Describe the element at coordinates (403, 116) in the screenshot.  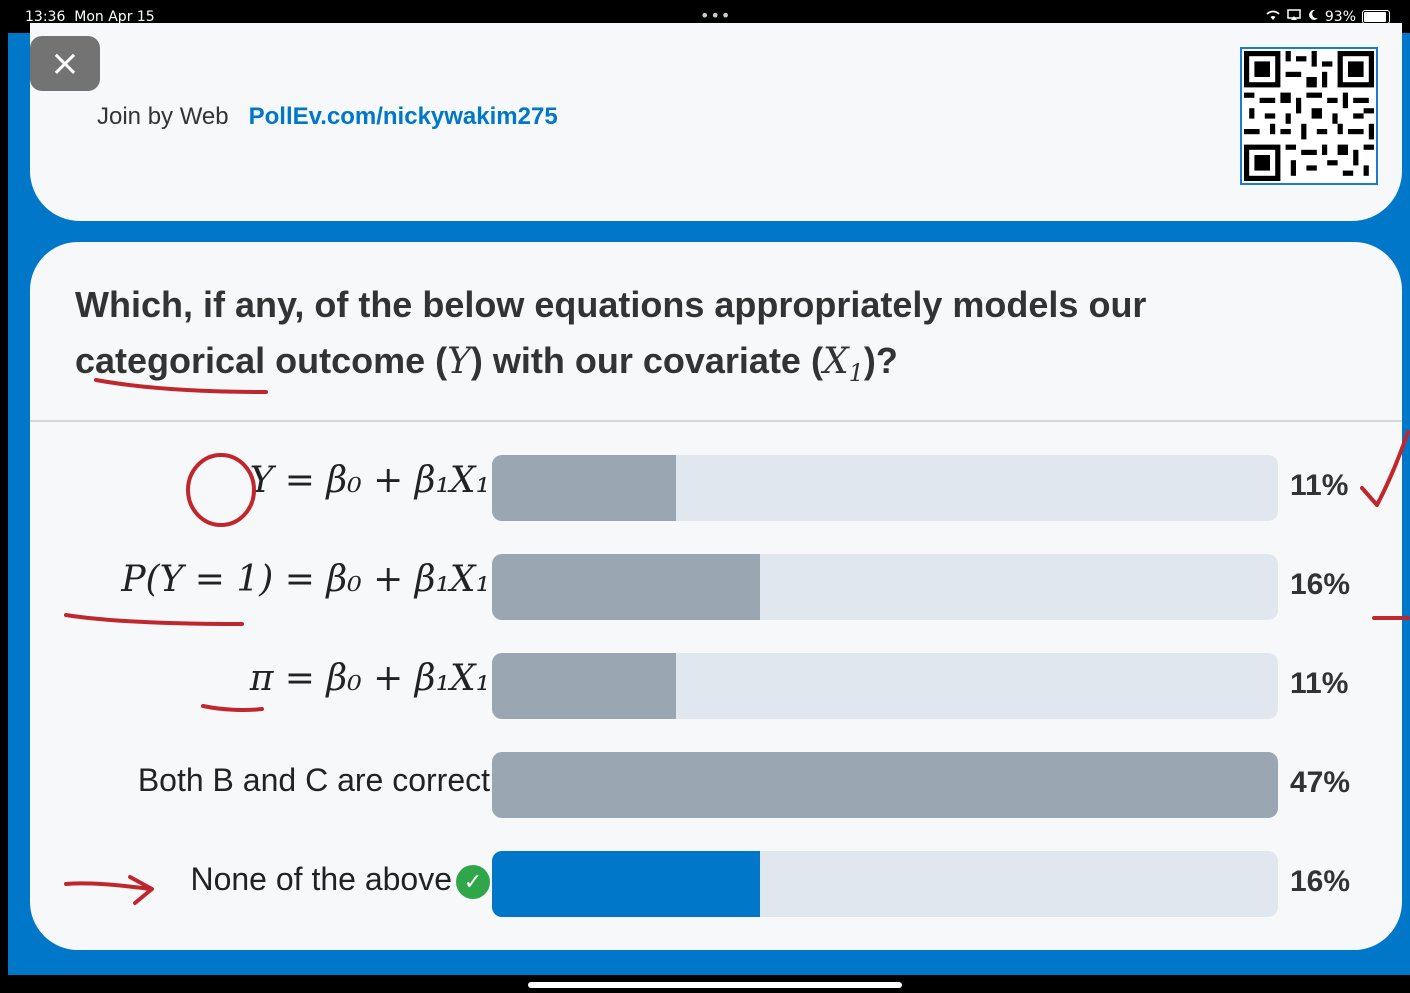
I see `join-url-link: PollEv.com/nickywakim275` at that location.